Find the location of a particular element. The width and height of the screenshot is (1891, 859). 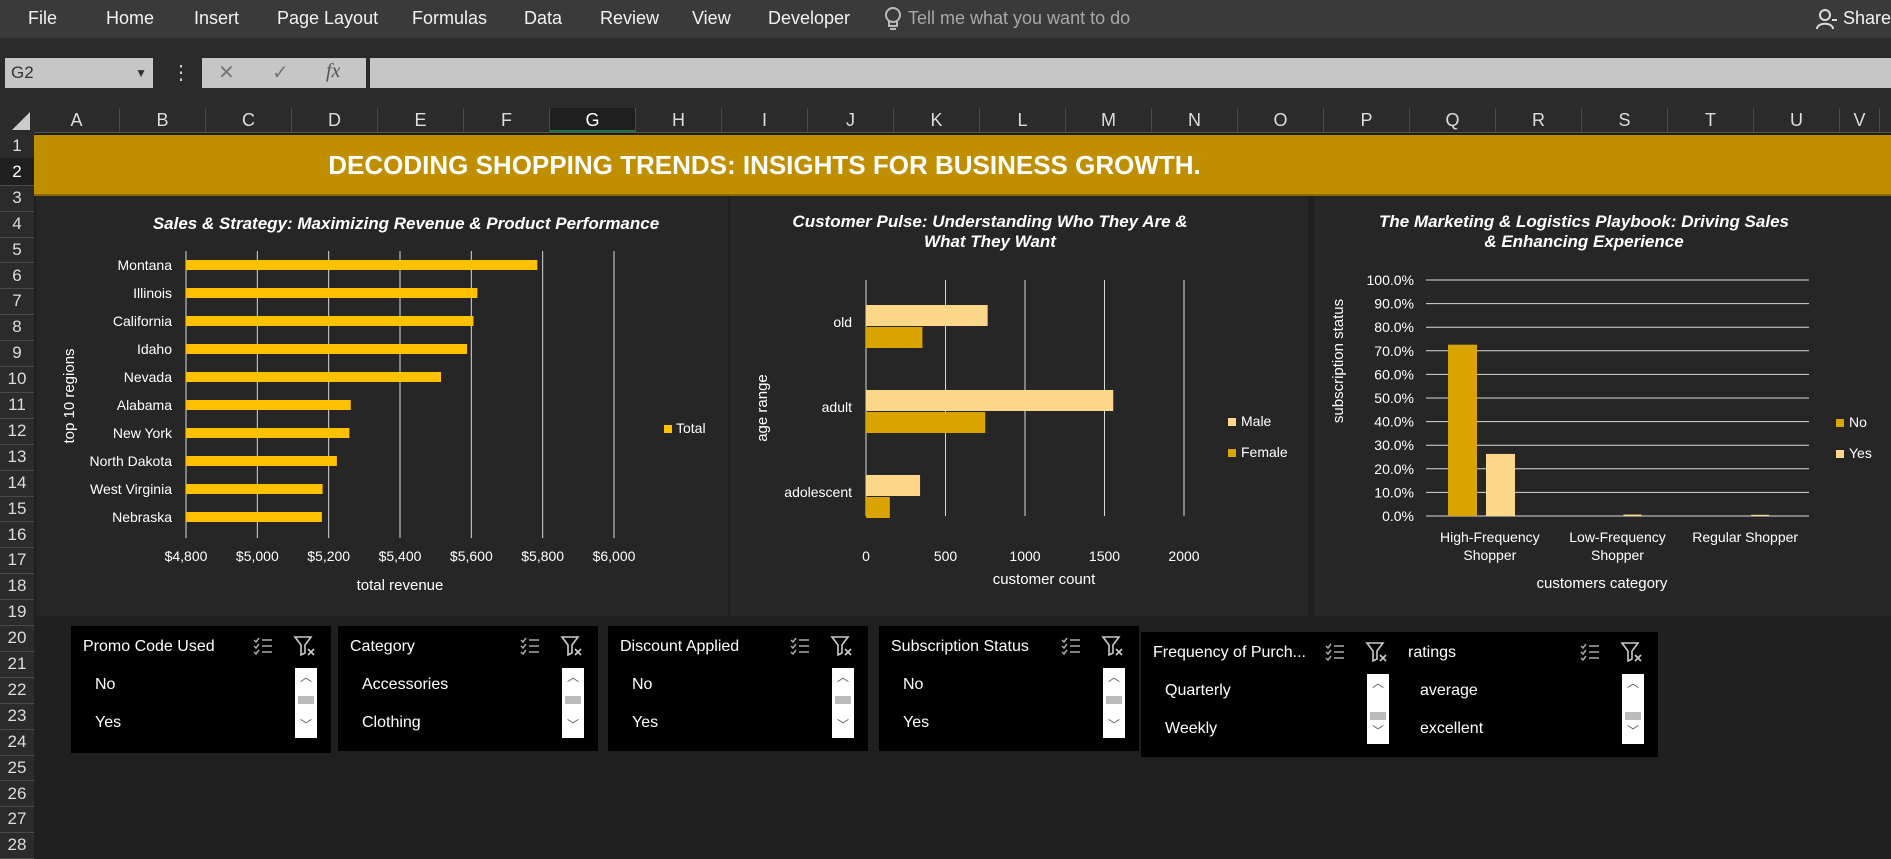

slicer-item: Yes is located at coordinates (645, 723).